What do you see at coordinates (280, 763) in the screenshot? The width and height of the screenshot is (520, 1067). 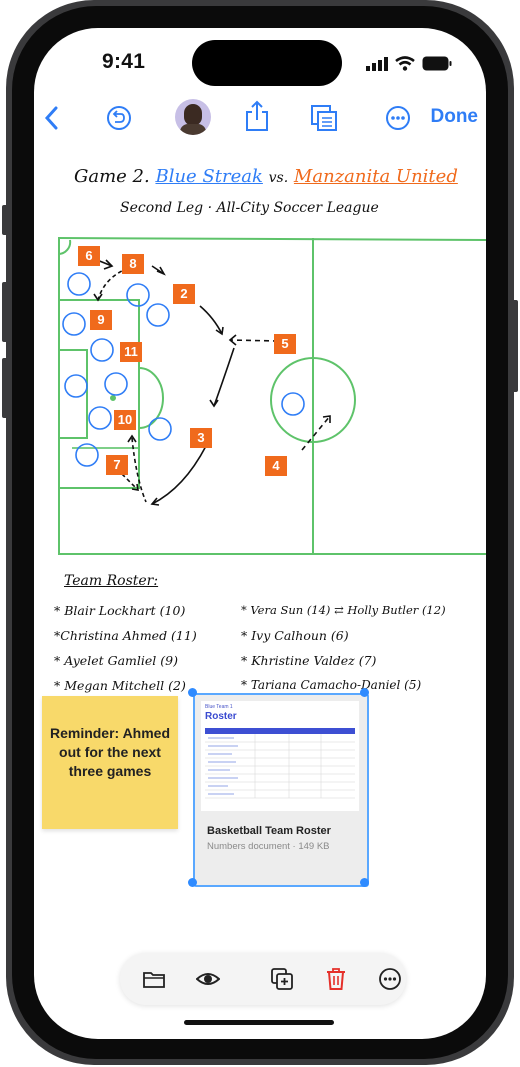 I see `thumb-table` at bounding box center [280, 763].